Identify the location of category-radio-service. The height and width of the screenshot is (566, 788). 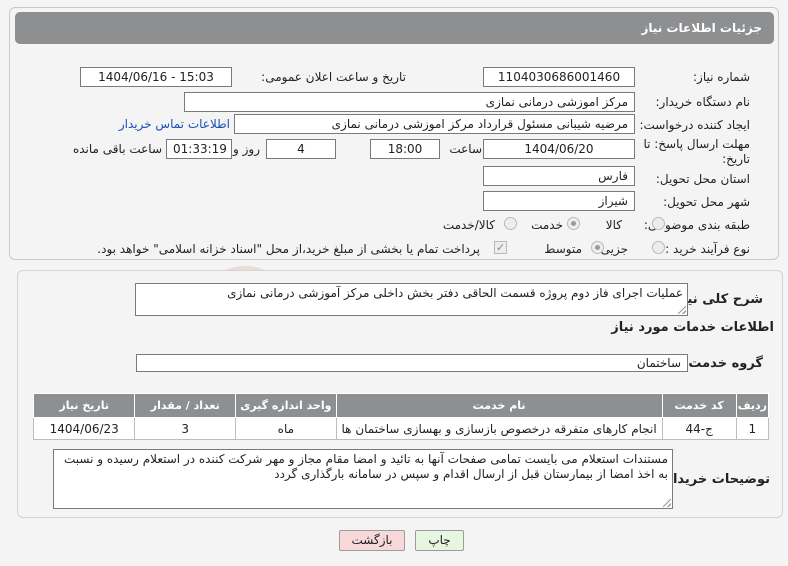
(573, 223).